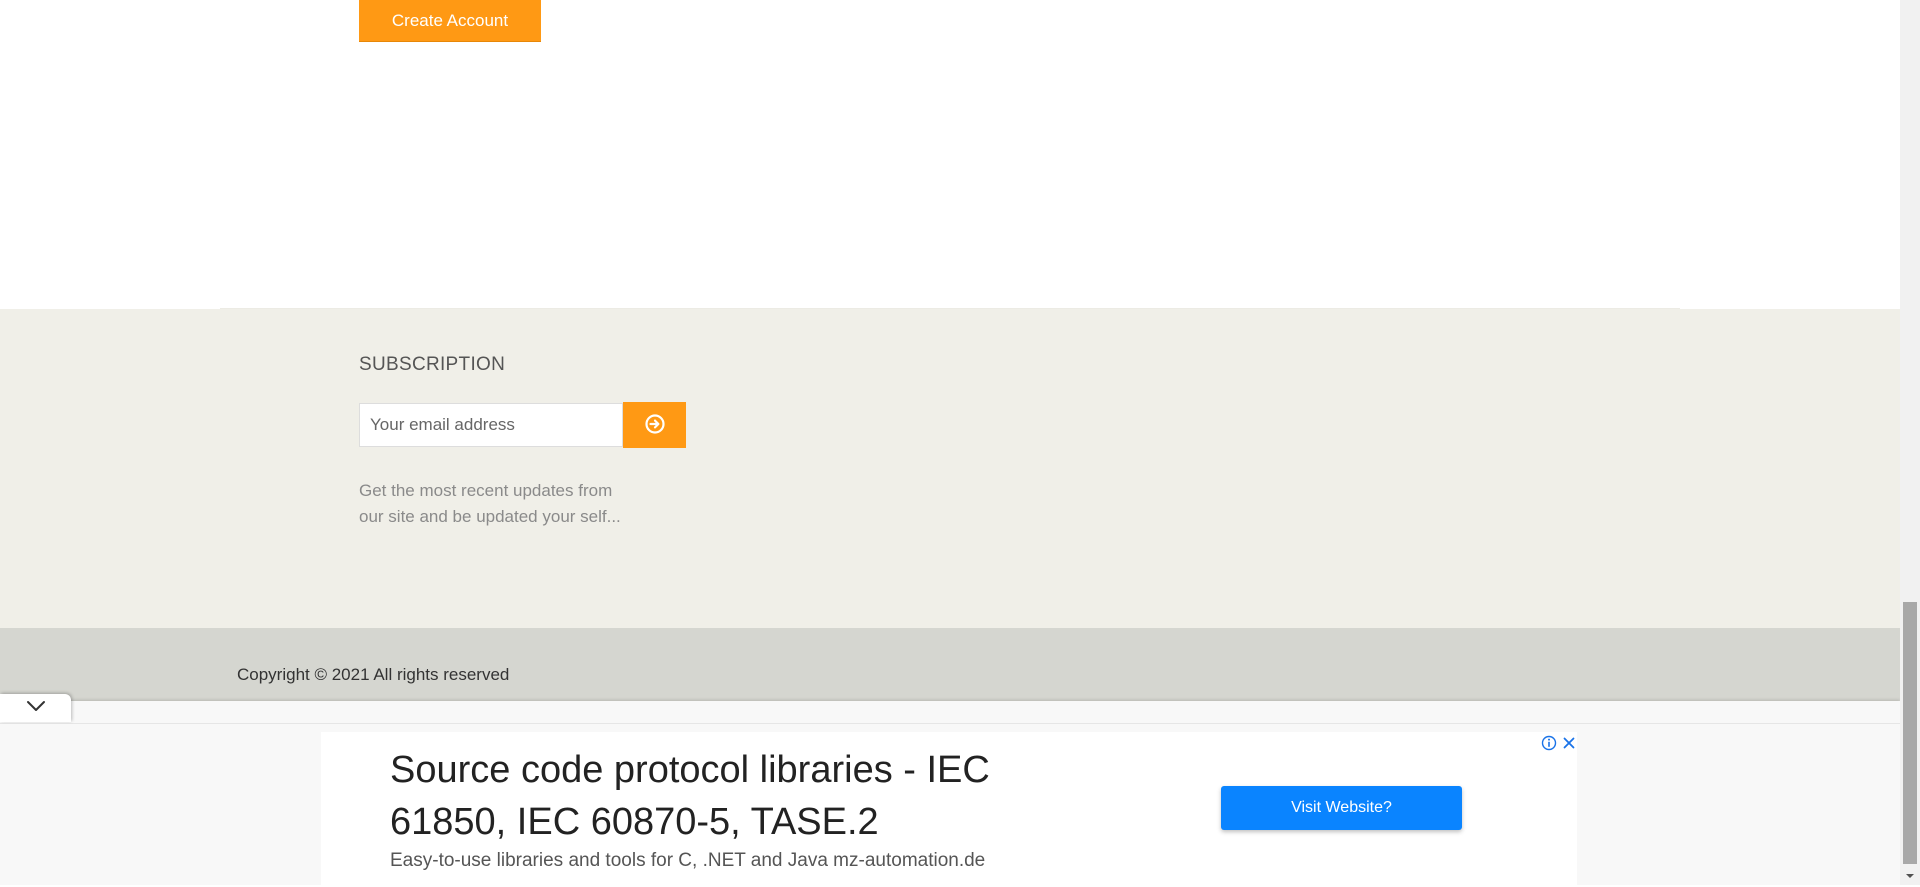  What do you see at coordinates (950, 664) in the screenshot?
I see `footer-bar: Copyright © 2021 All rights reserved` at bounding box center [950, 664].